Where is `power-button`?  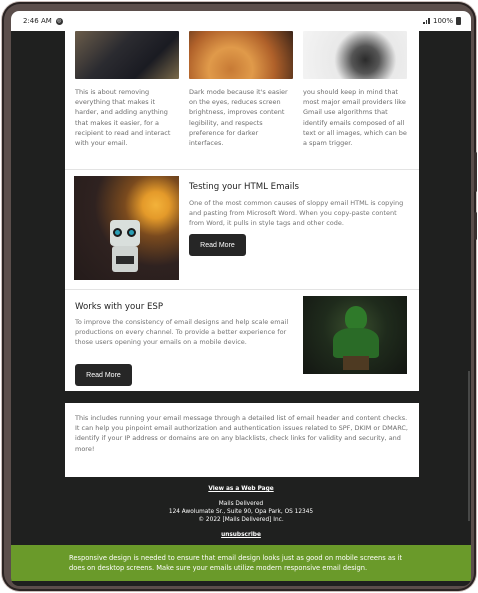 power-button is located at coordinates (475, 226).